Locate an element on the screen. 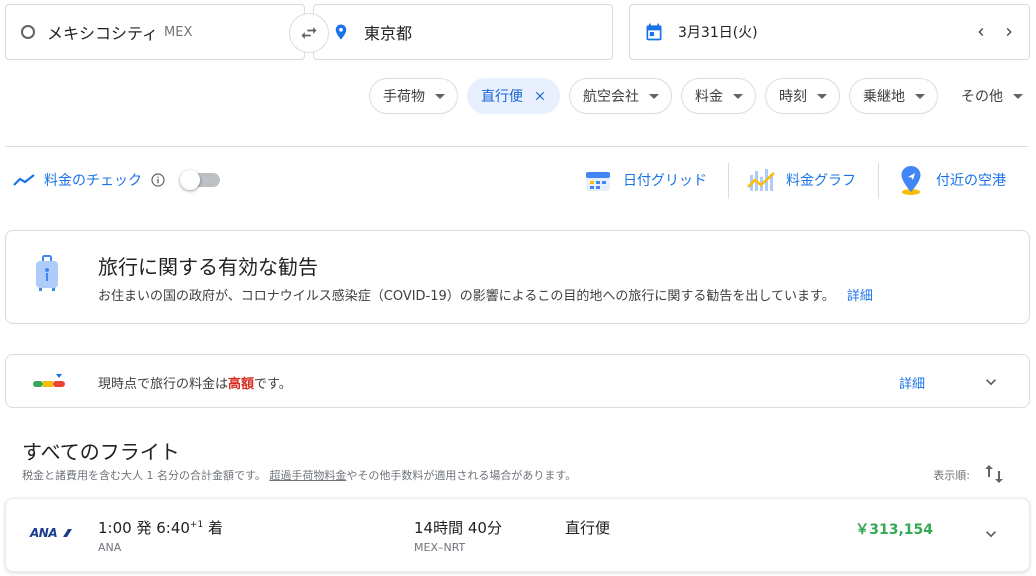  filter-label: 乗継地 is located at coordinates (884, 97).